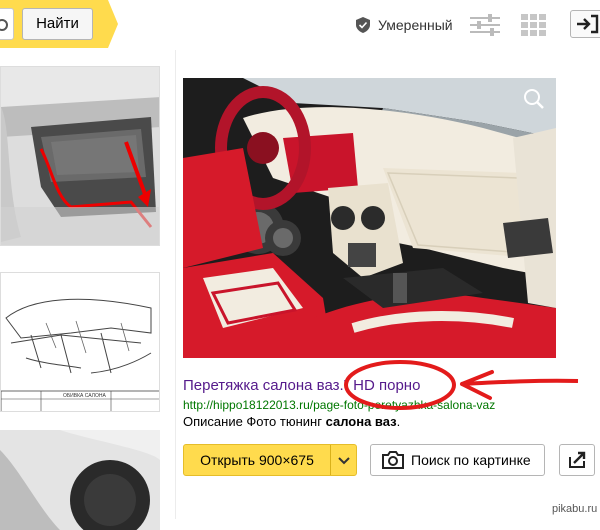 This screenshot has width=600, height=530. I want to click on safe-search-label: Умеренный, so click(415, 25).